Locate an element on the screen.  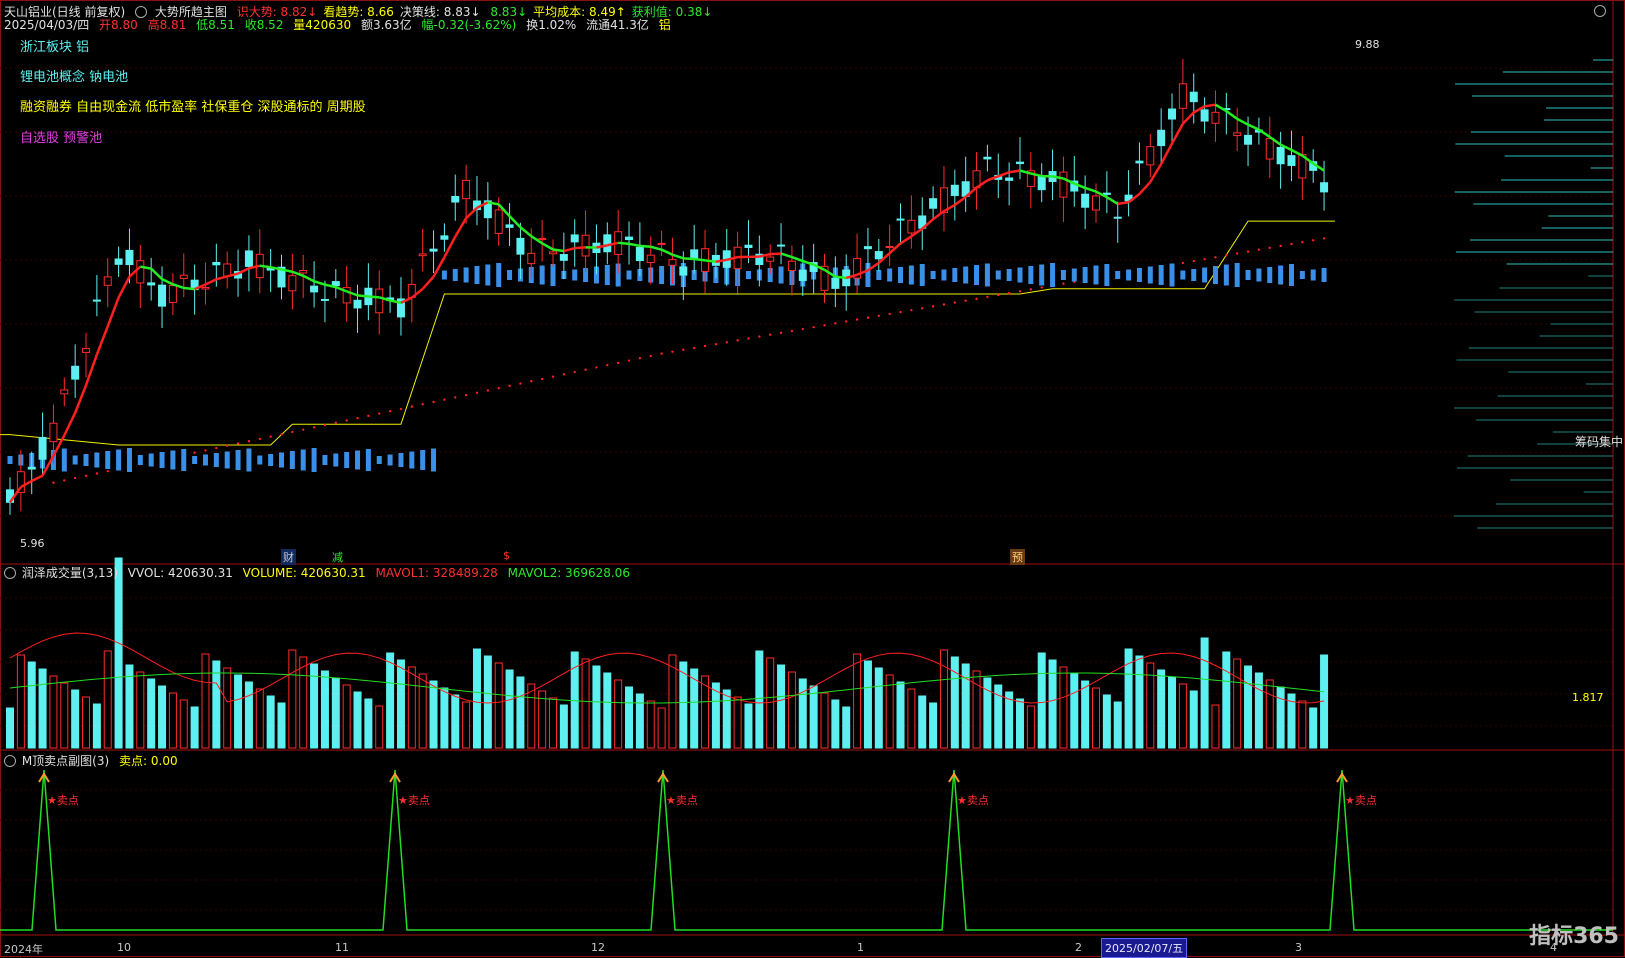
volume-settings-icon is located at coordinates (10, 573).